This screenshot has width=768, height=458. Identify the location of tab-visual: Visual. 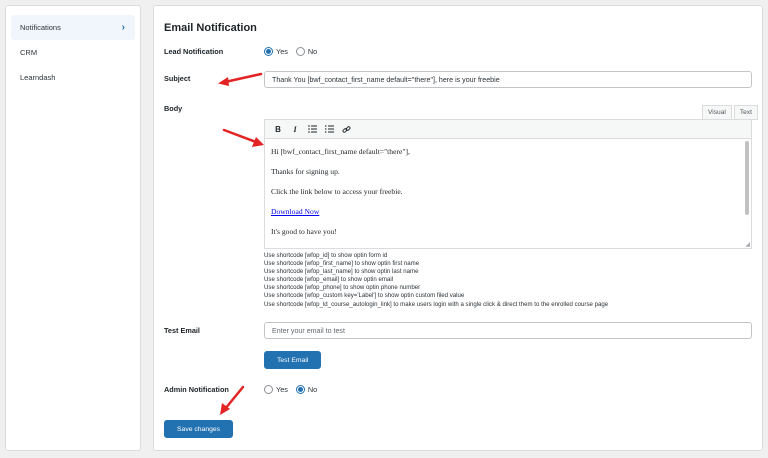
(717, 112).